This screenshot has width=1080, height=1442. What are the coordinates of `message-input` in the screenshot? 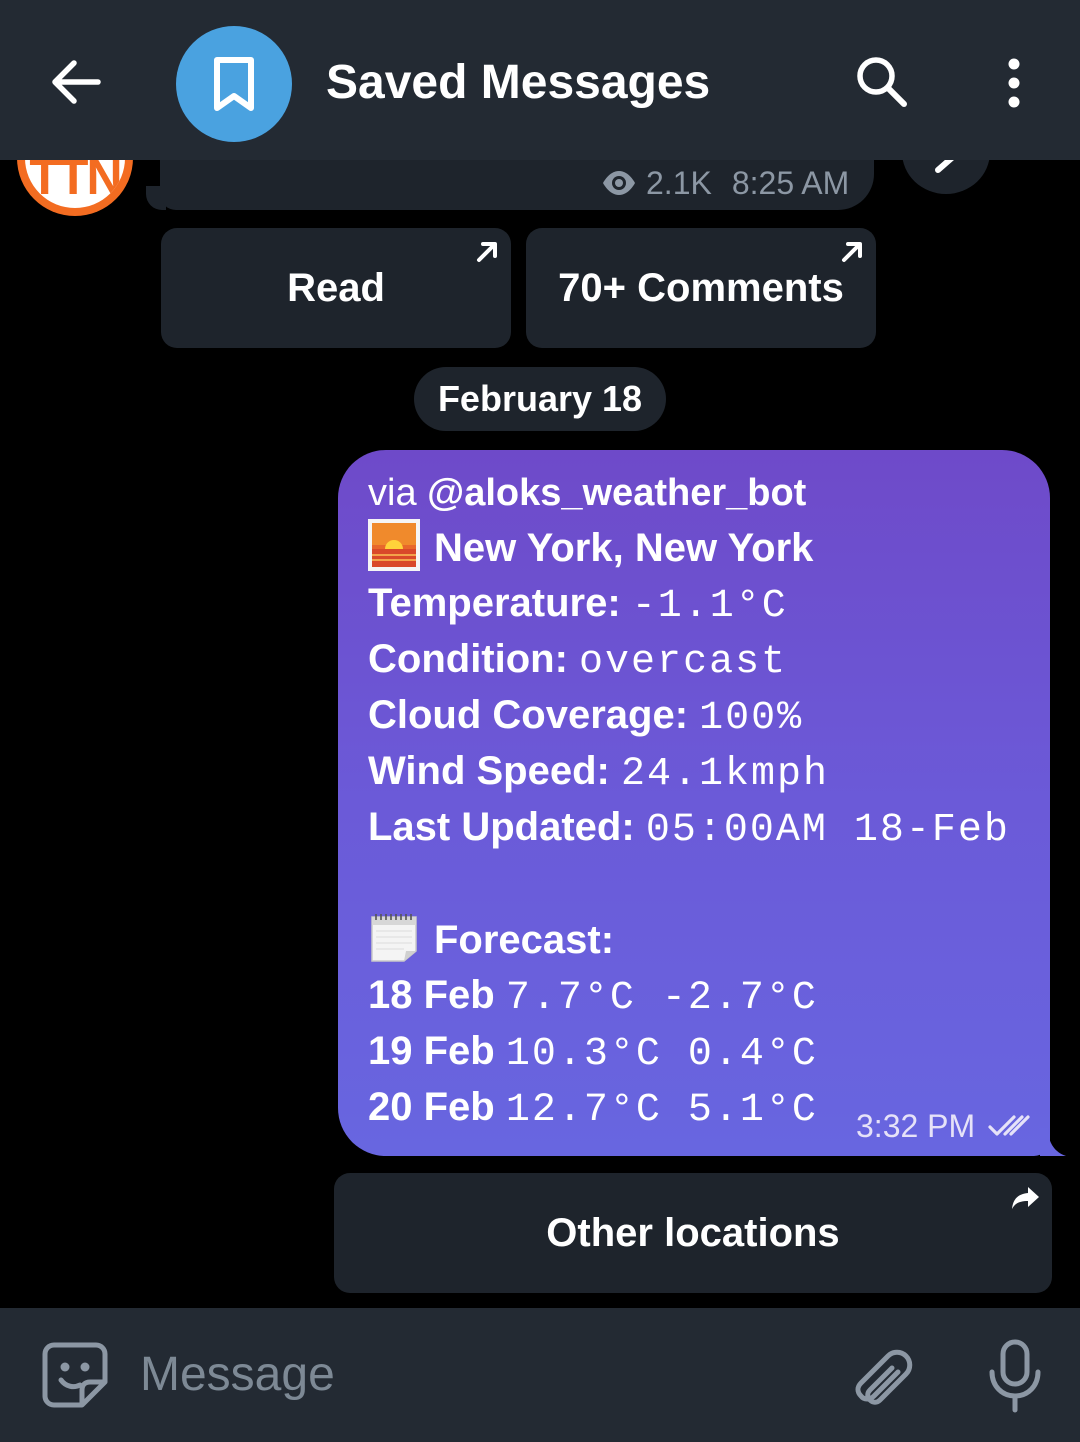 It's located at (480, 1374).